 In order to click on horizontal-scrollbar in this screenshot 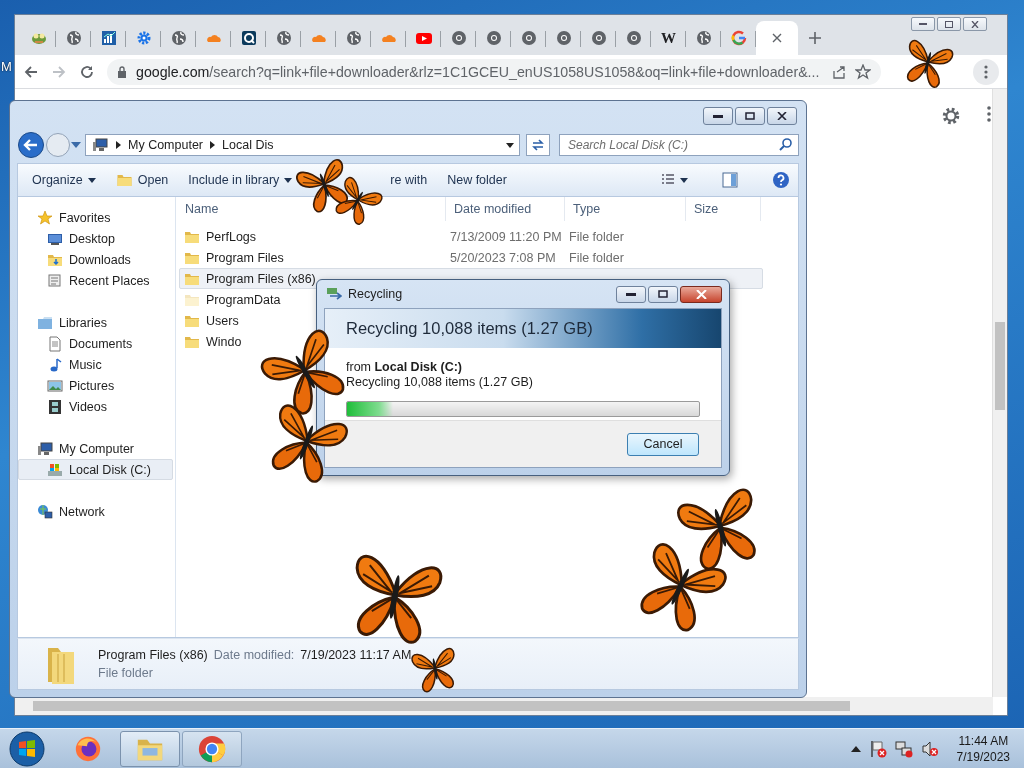, I will do `click(504, 706)`.